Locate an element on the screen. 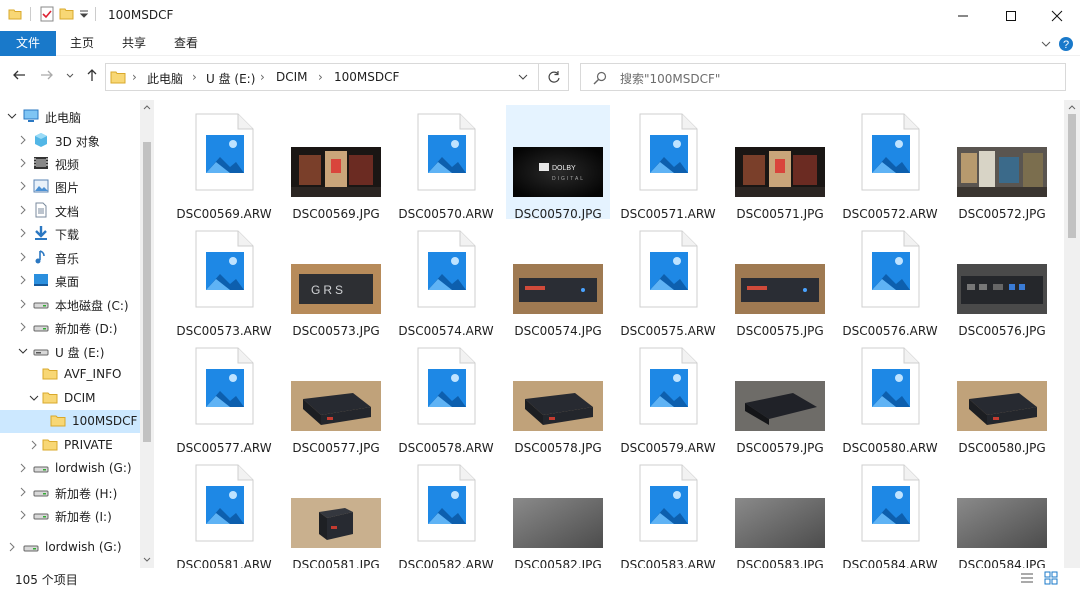 Image resolution: width=1080 pixels, height=591 pixels. navigation-scrollbar is located at coordinates (147, 334).